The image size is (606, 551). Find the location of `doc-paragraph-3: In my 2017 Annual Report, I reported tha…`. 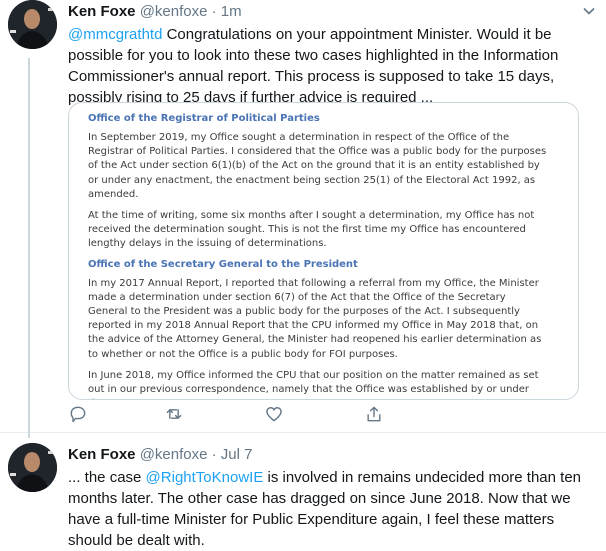

doc-paragraph-3: In my 2017 Annual Report, I reported tha… is located at coordinates (315, 318).